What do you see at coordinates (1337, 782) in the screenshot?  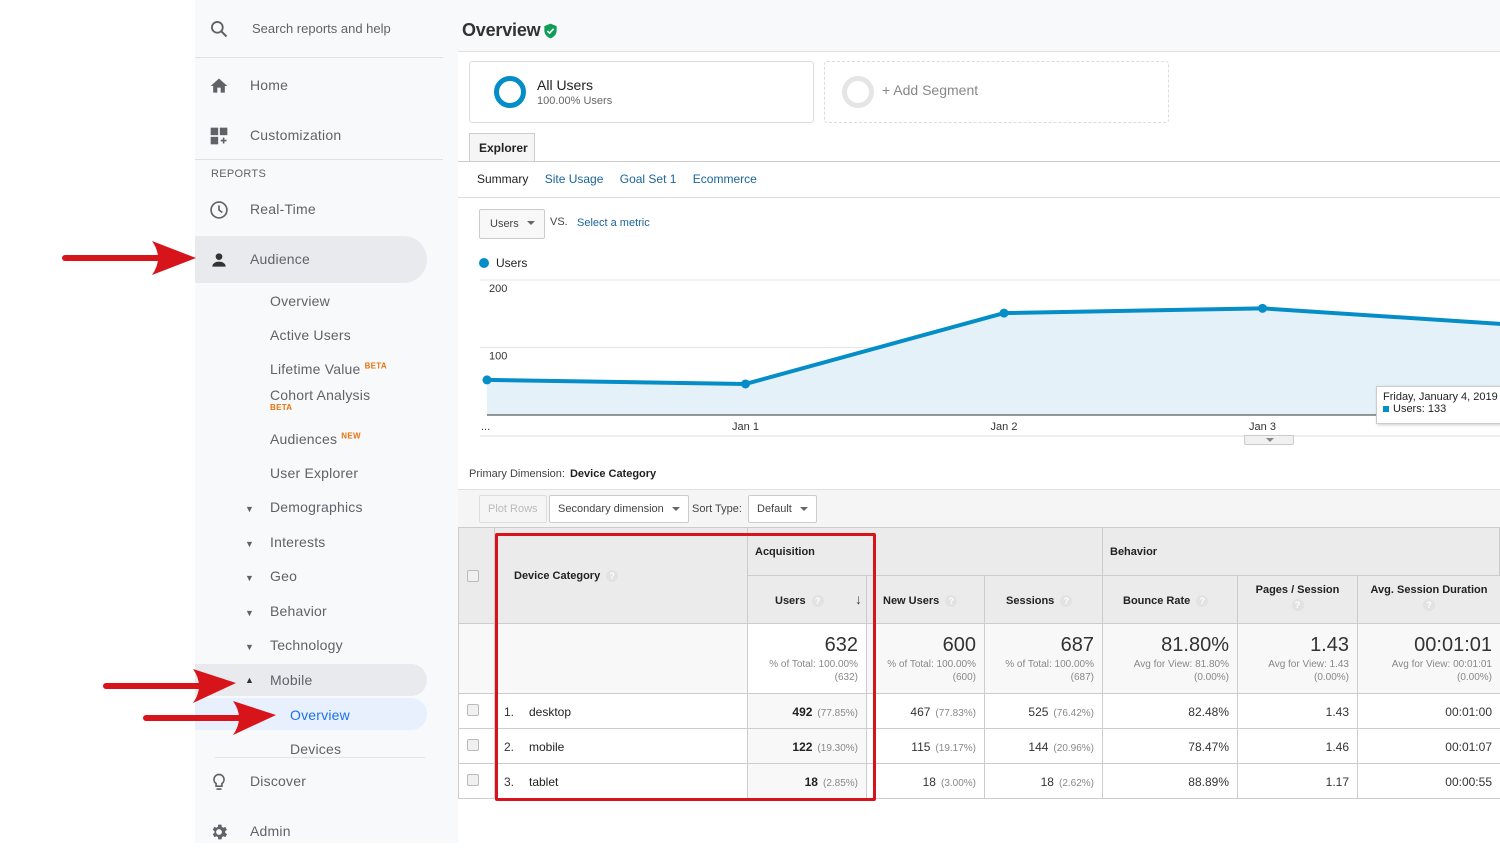 I see `cell-value: 1.17` at bounding box center [1337, 782].